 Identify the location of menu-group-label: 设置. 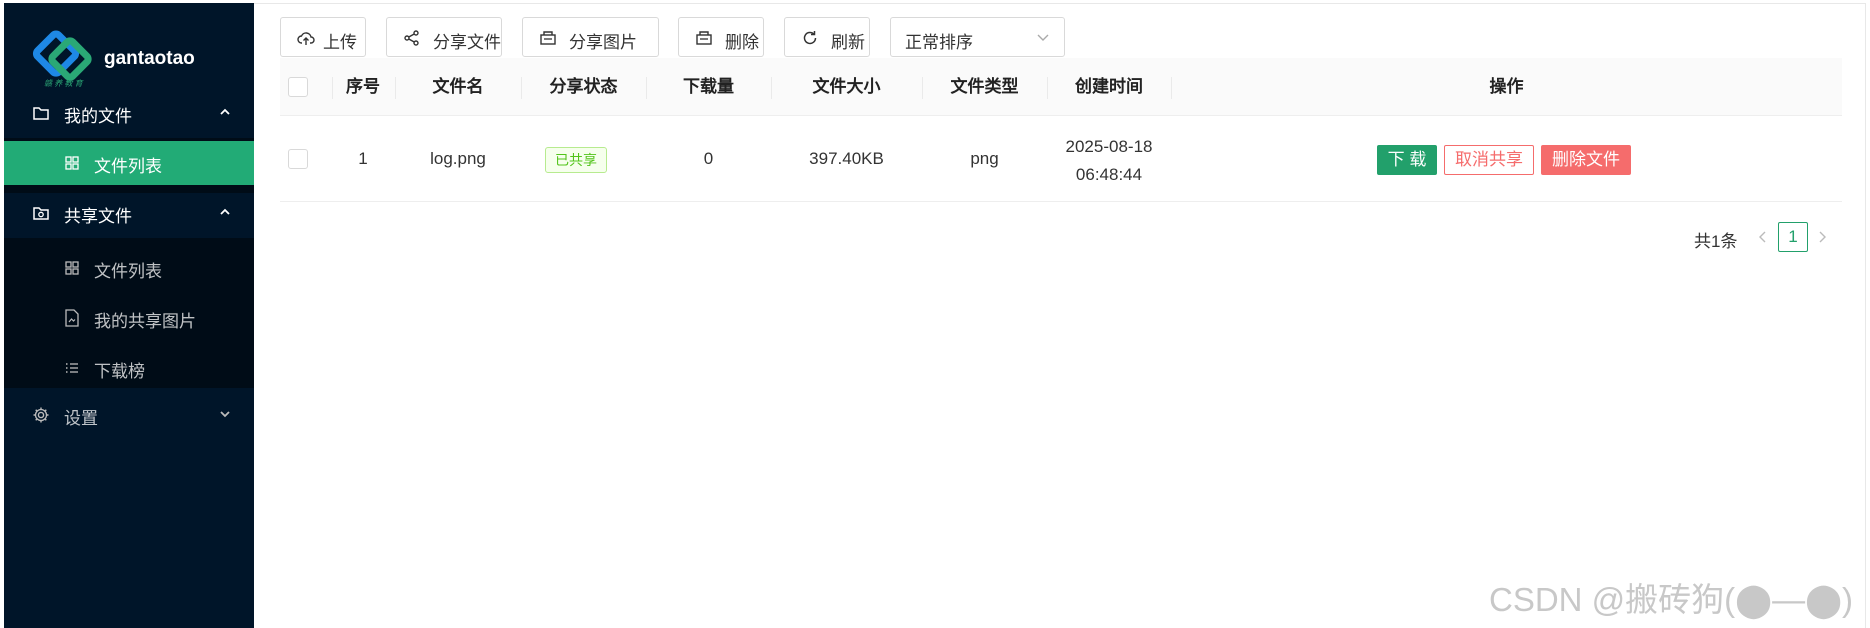
(81, 418).